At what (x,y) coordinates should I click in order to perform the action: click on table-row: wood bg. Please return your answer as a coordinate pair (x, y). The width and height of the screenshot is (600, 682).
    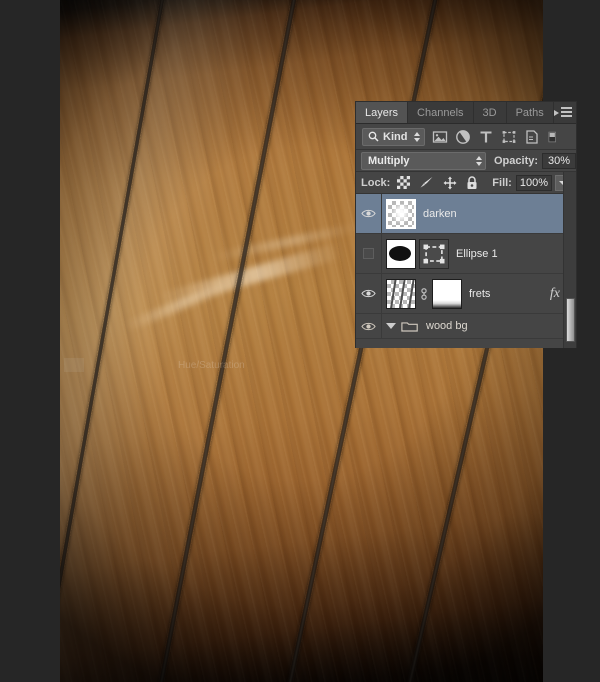
    Looking at the image, I should click on (466, 326).